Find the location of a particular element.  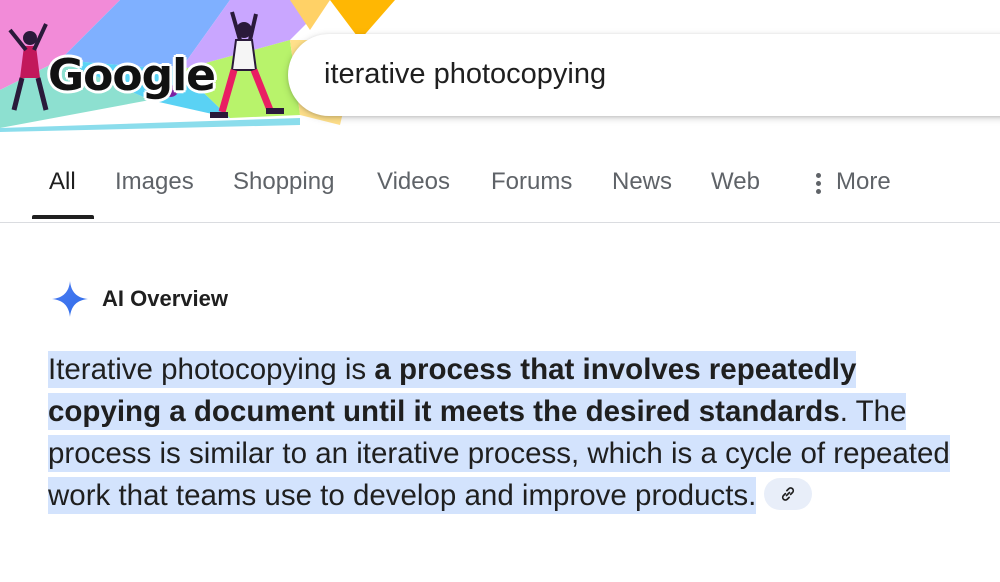

ai-overview-title: AI Overview is located at coordinates (165, 298).